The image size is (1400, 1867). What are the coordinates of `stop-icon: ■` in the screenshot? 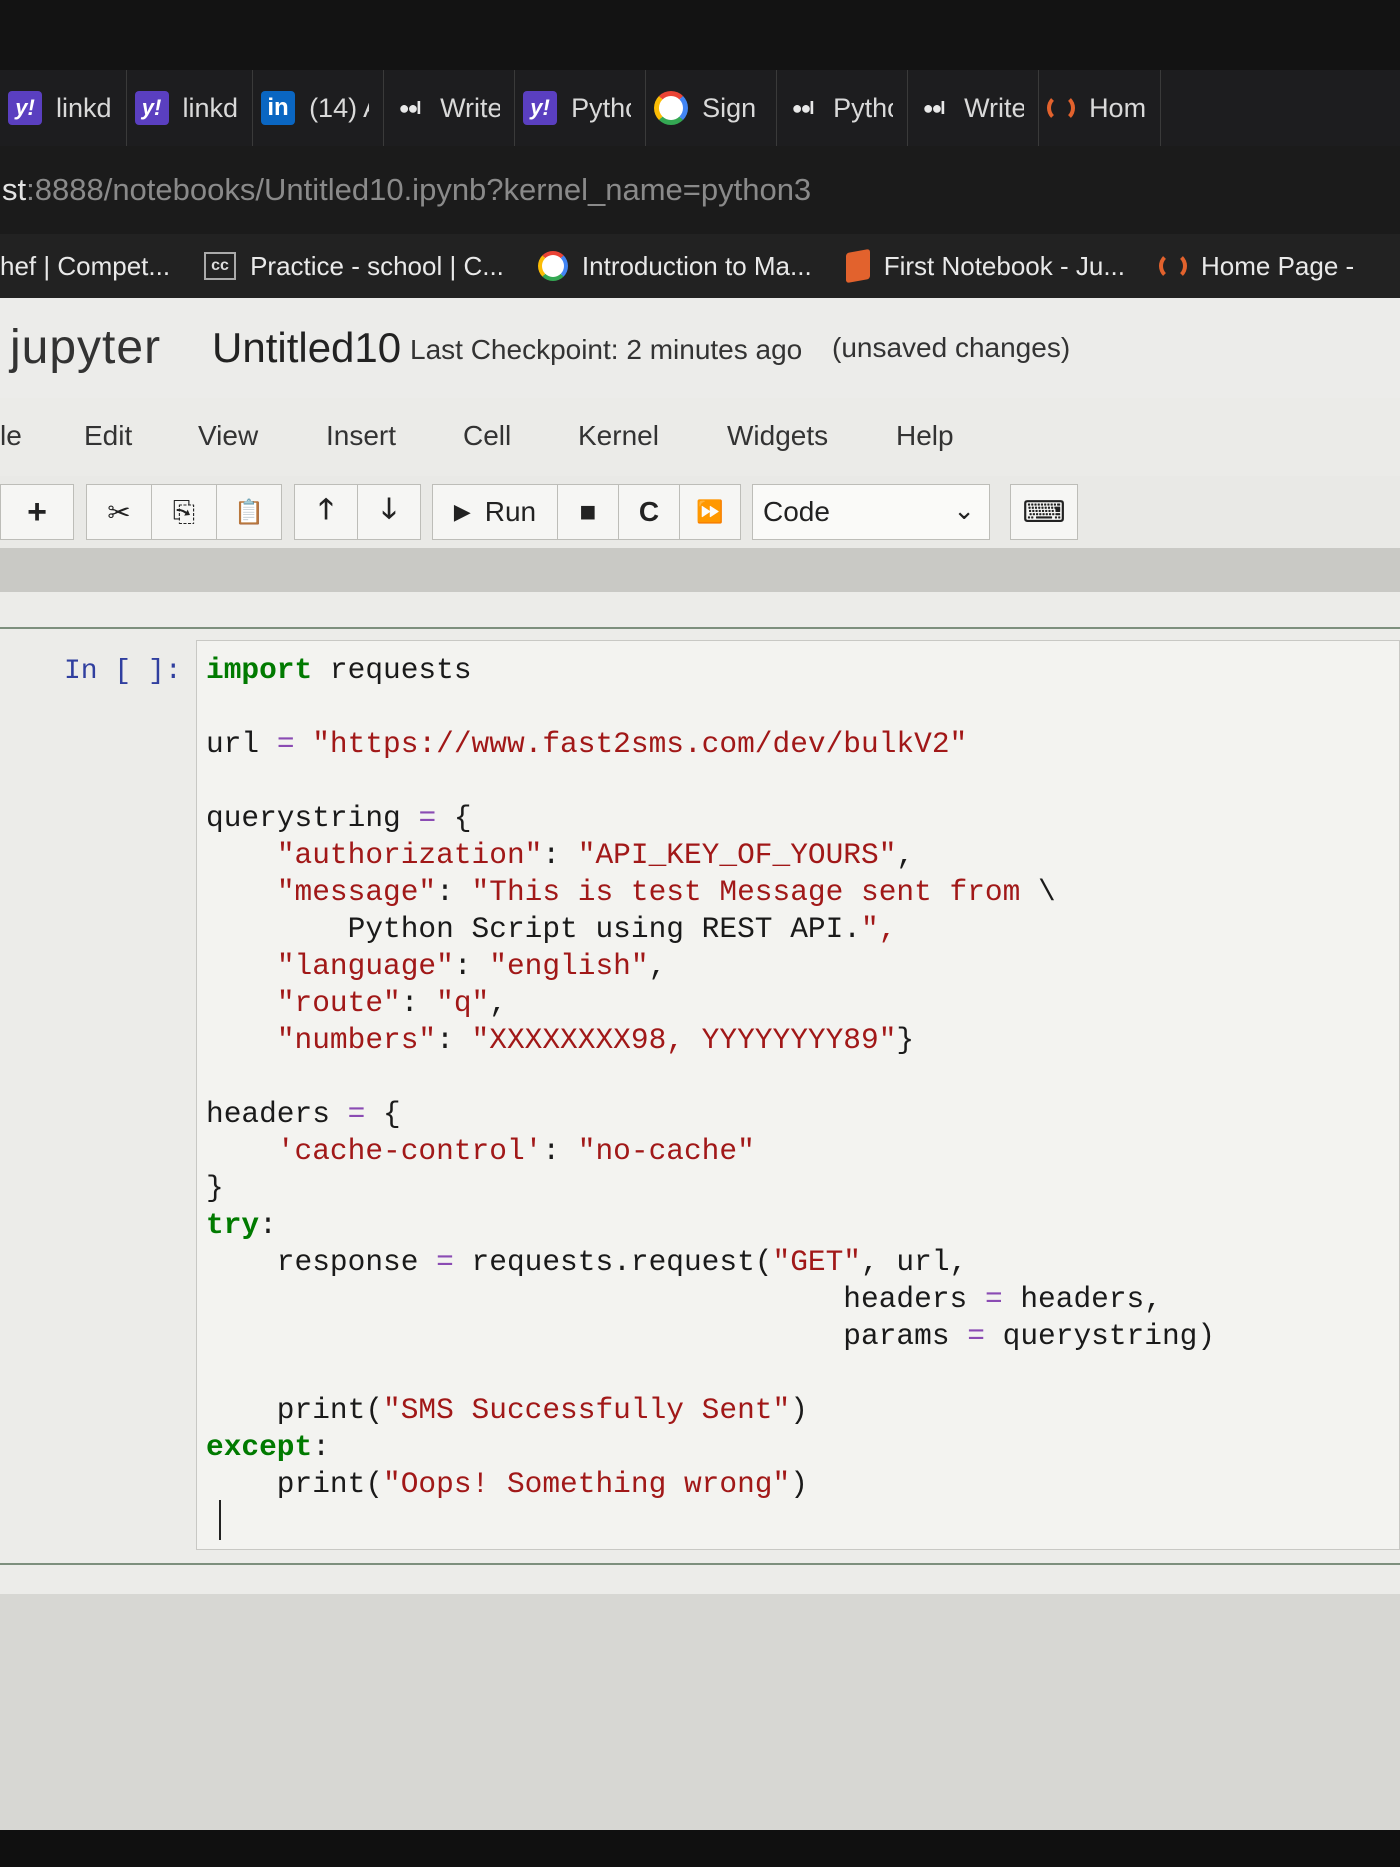 It's located at (588, 512).